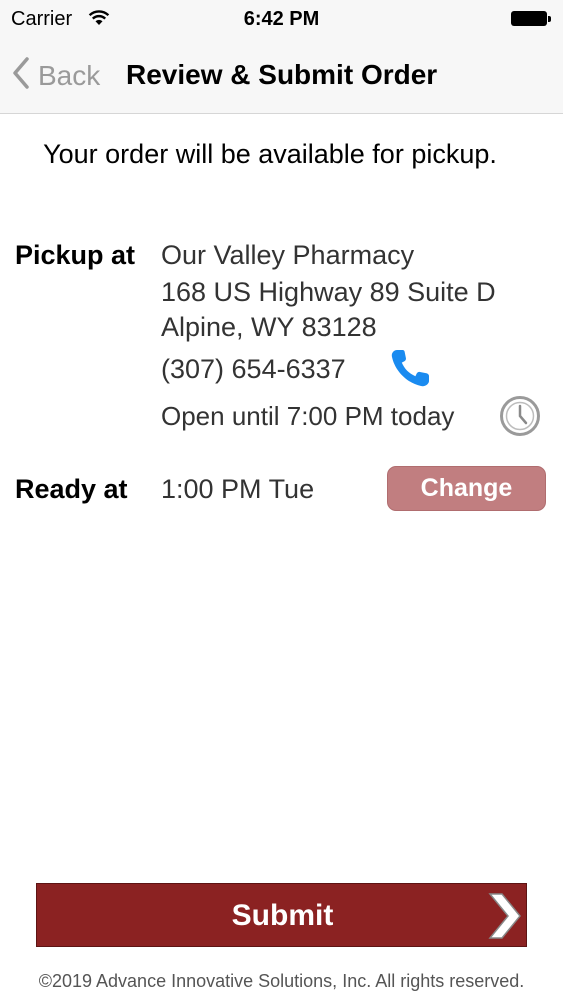 This screenshot has width=563, height=1000. I want to click on pharmacy-name: Our Valley Pharmacy, so click(288, 255).